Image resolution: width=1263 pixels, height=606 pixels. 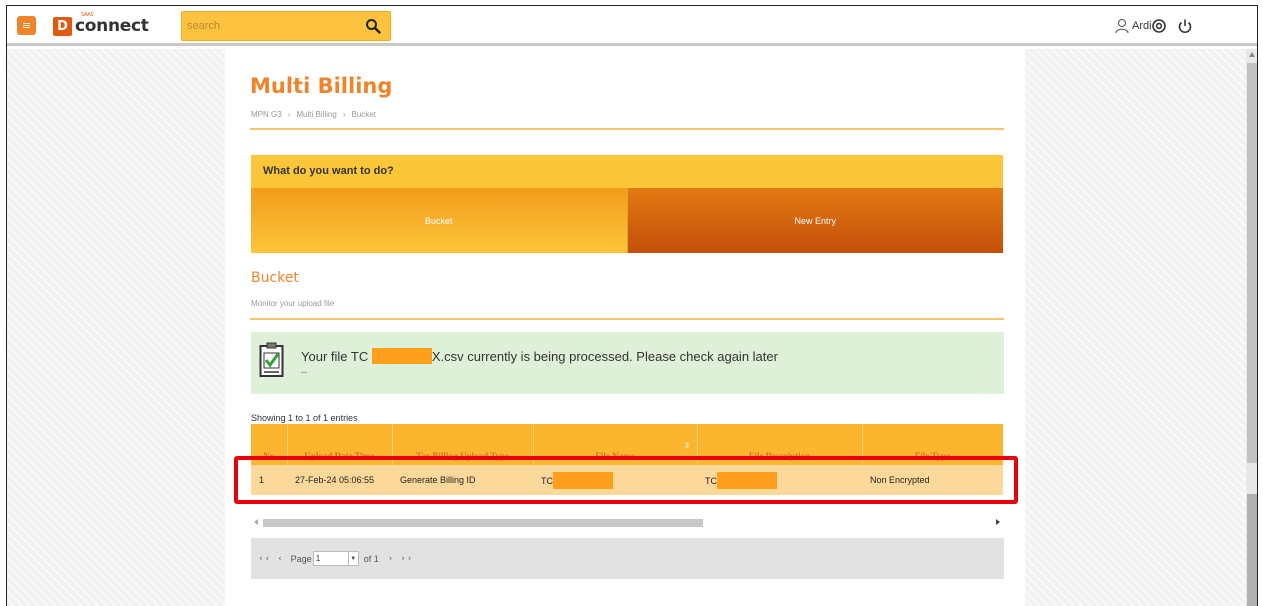 I want to click on page-title: Multi Billing, so click(x=321, y=86).